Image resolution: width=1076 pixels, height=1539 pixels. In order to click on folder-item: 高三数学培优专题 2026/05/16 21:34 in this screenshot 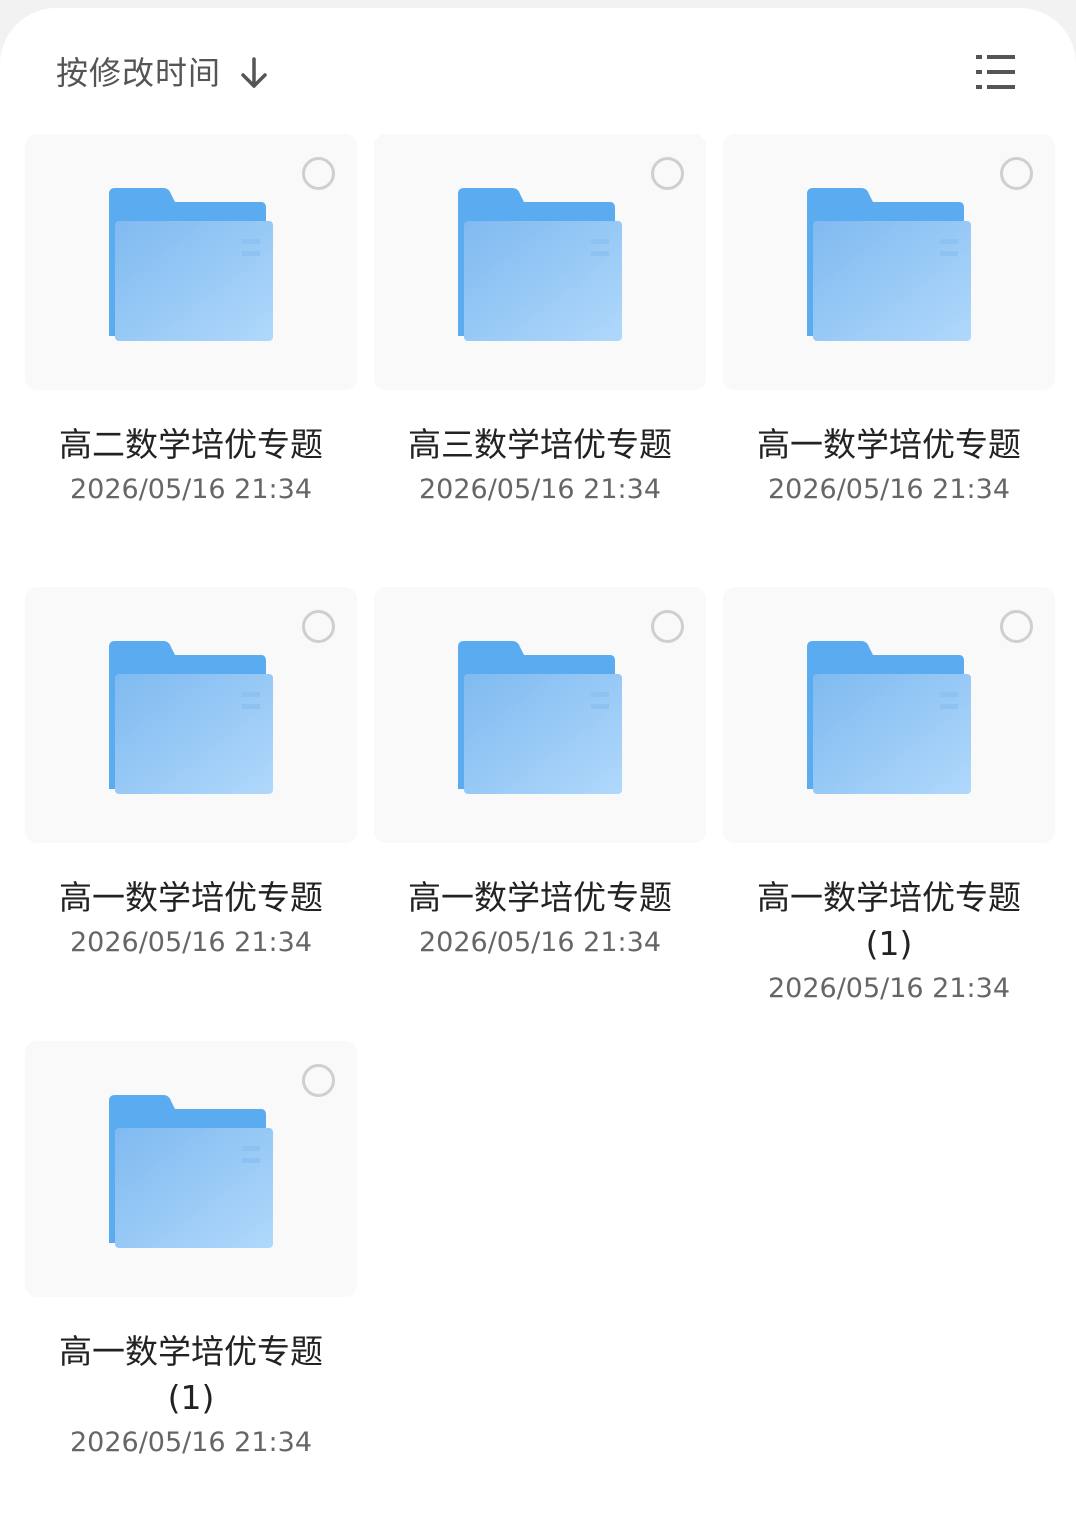, I will do `click(540, 323)`.